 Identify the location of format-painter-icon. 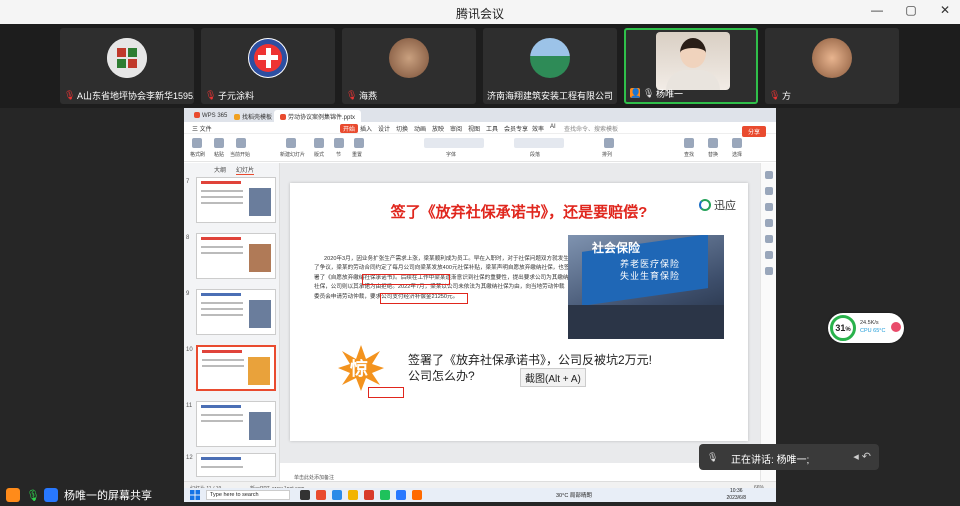
(197, 143).